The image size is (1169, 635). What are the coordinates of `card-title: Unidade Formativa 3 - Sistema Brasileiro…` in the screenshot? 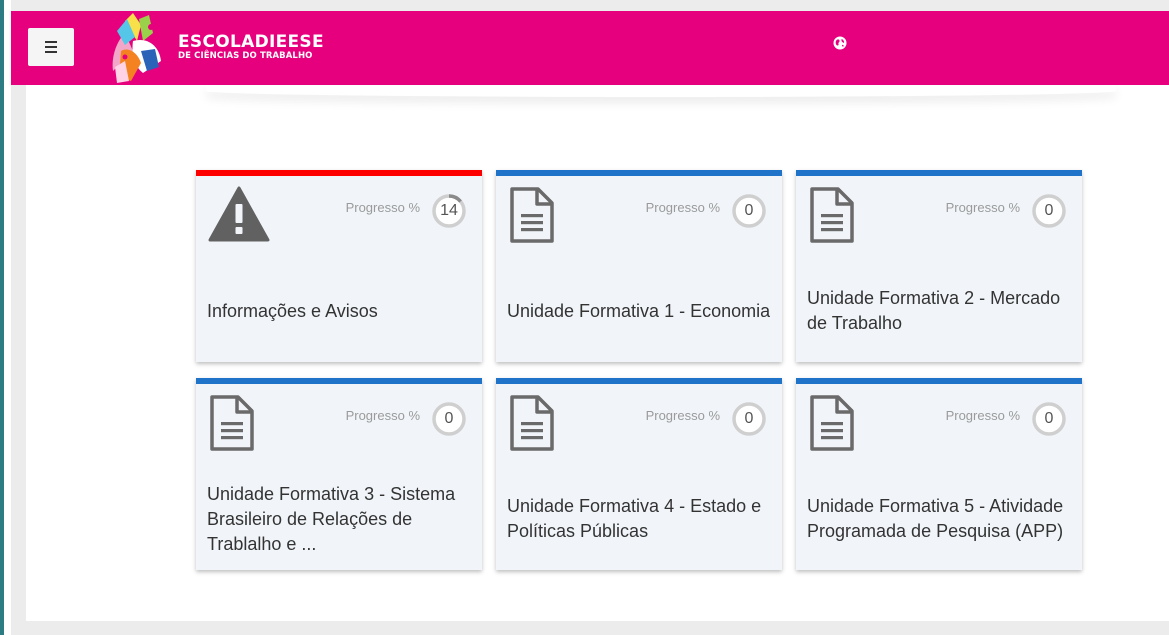 It's located at (340, 519).